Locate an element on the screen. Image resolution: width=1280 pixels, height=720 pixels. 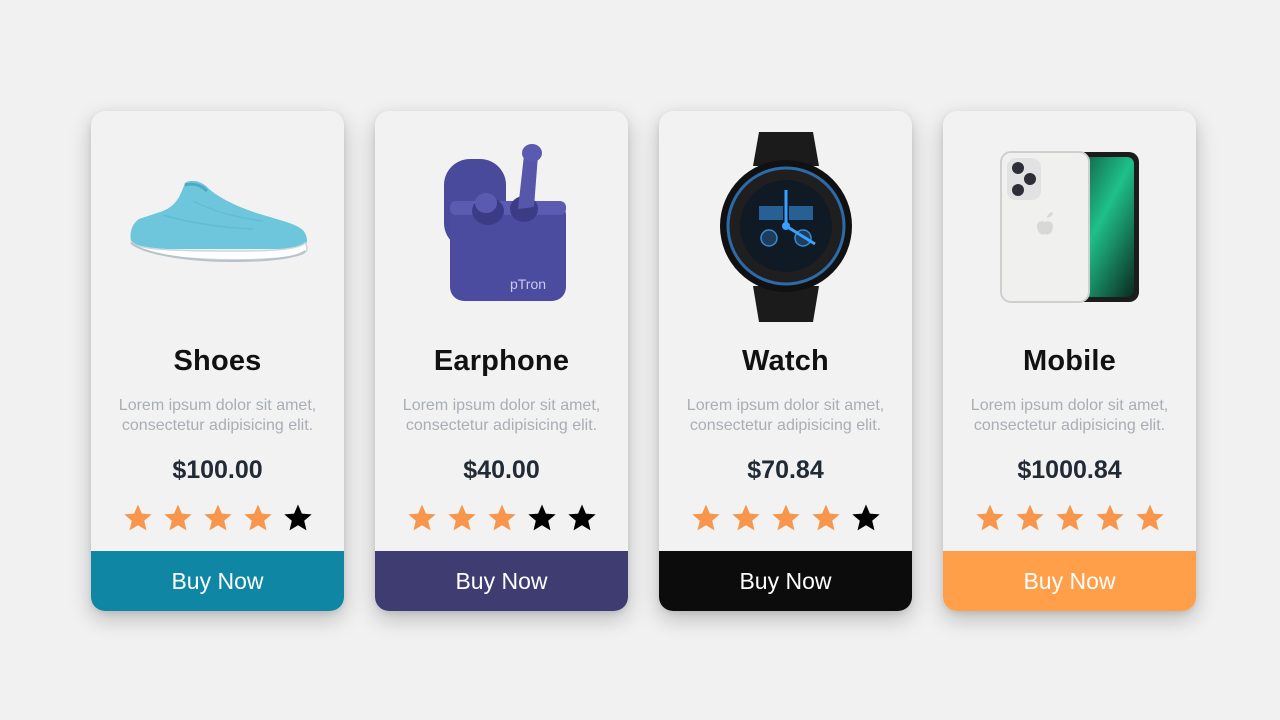
buy-now-button-earphone: Buy Now is located at coordinates (501, 581).